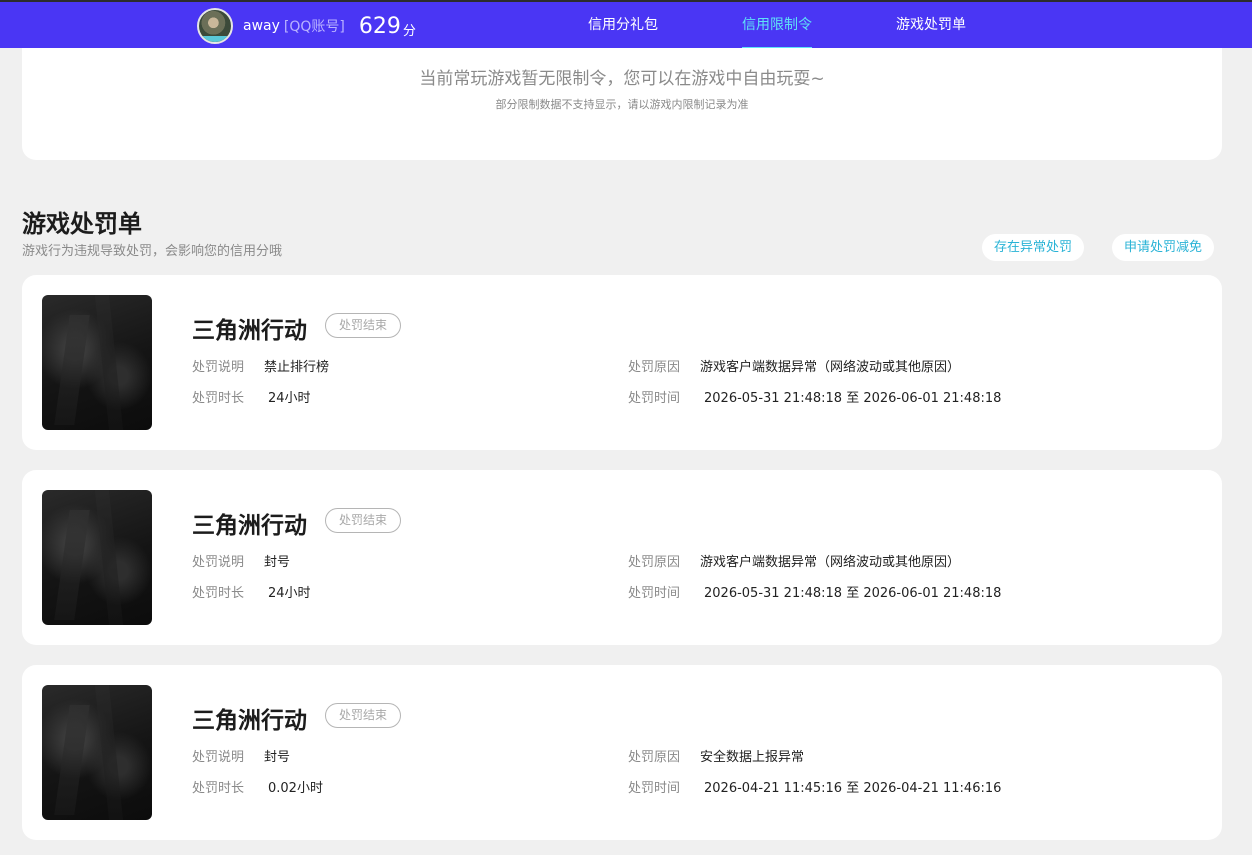 The height and width of the screenshot is (855, 1252). I want to click on reason-value: 安全数据上报异常, so click(752, 757).